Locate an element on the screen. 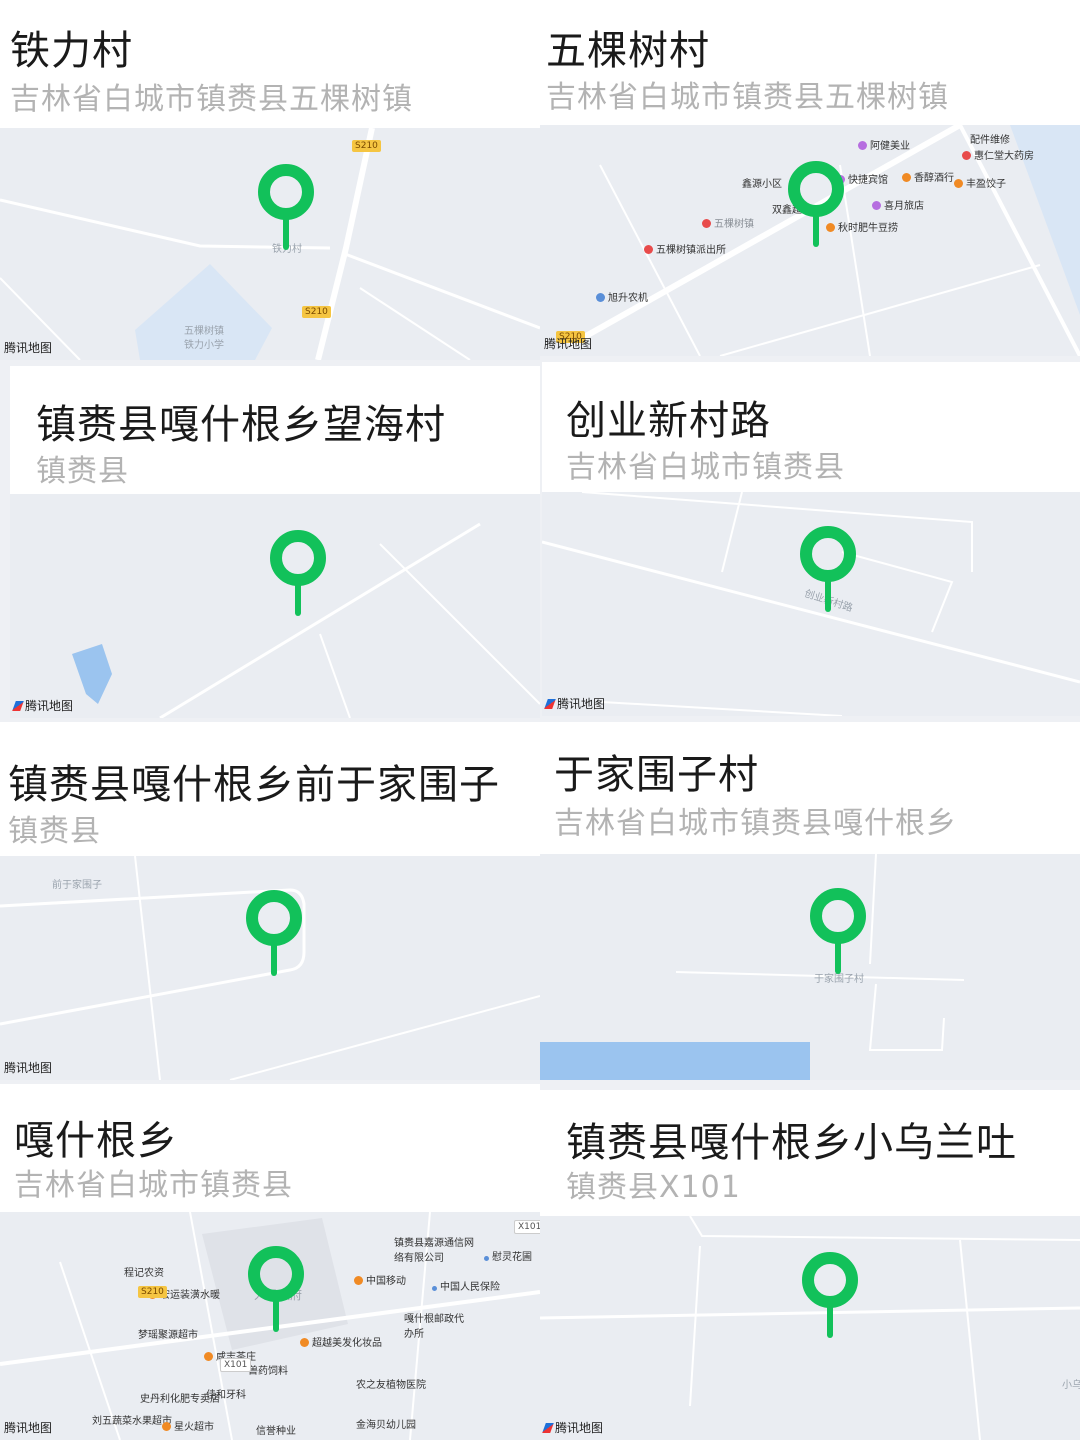 The image size is (1080, 1440). poi-label: 香醇酒行 is located at coordinates (928, 176).